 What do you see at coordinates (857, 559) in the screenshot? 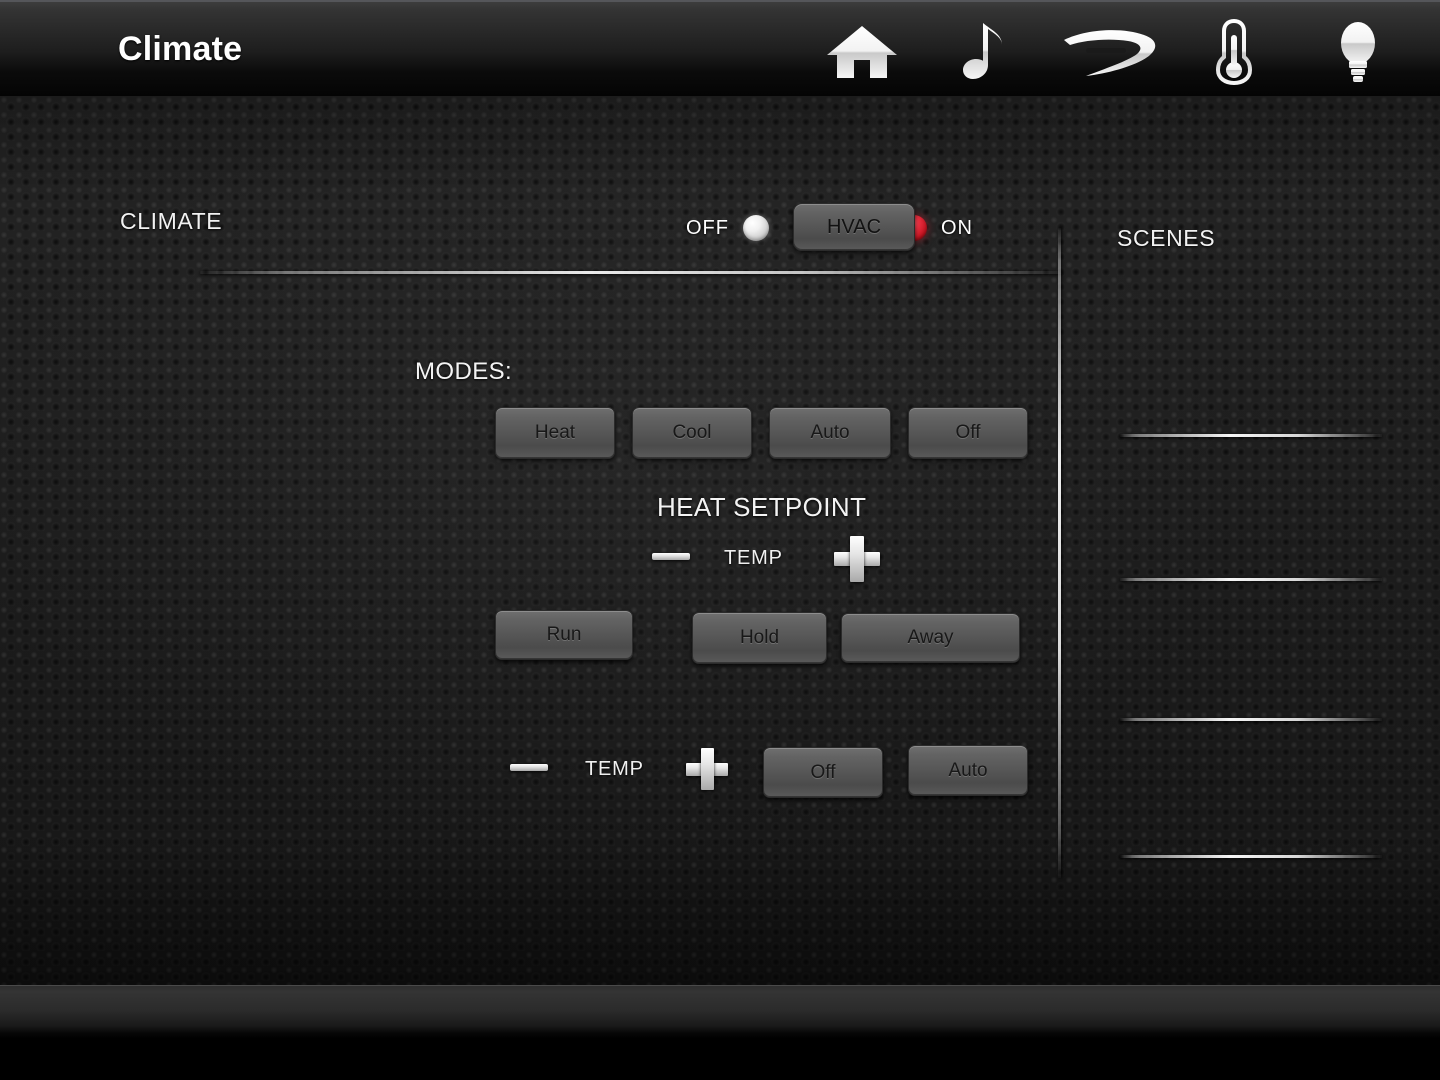
I see `heat-setpoint-increase-button` at bounding box center [857, 559].